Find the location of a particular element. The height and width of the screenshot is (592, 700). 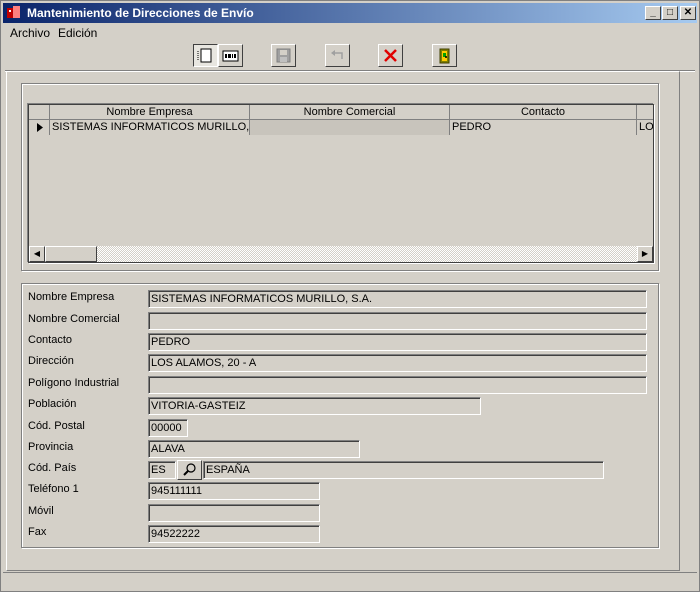

provincia-field: ALAVA is located at coordinates (254, 449).